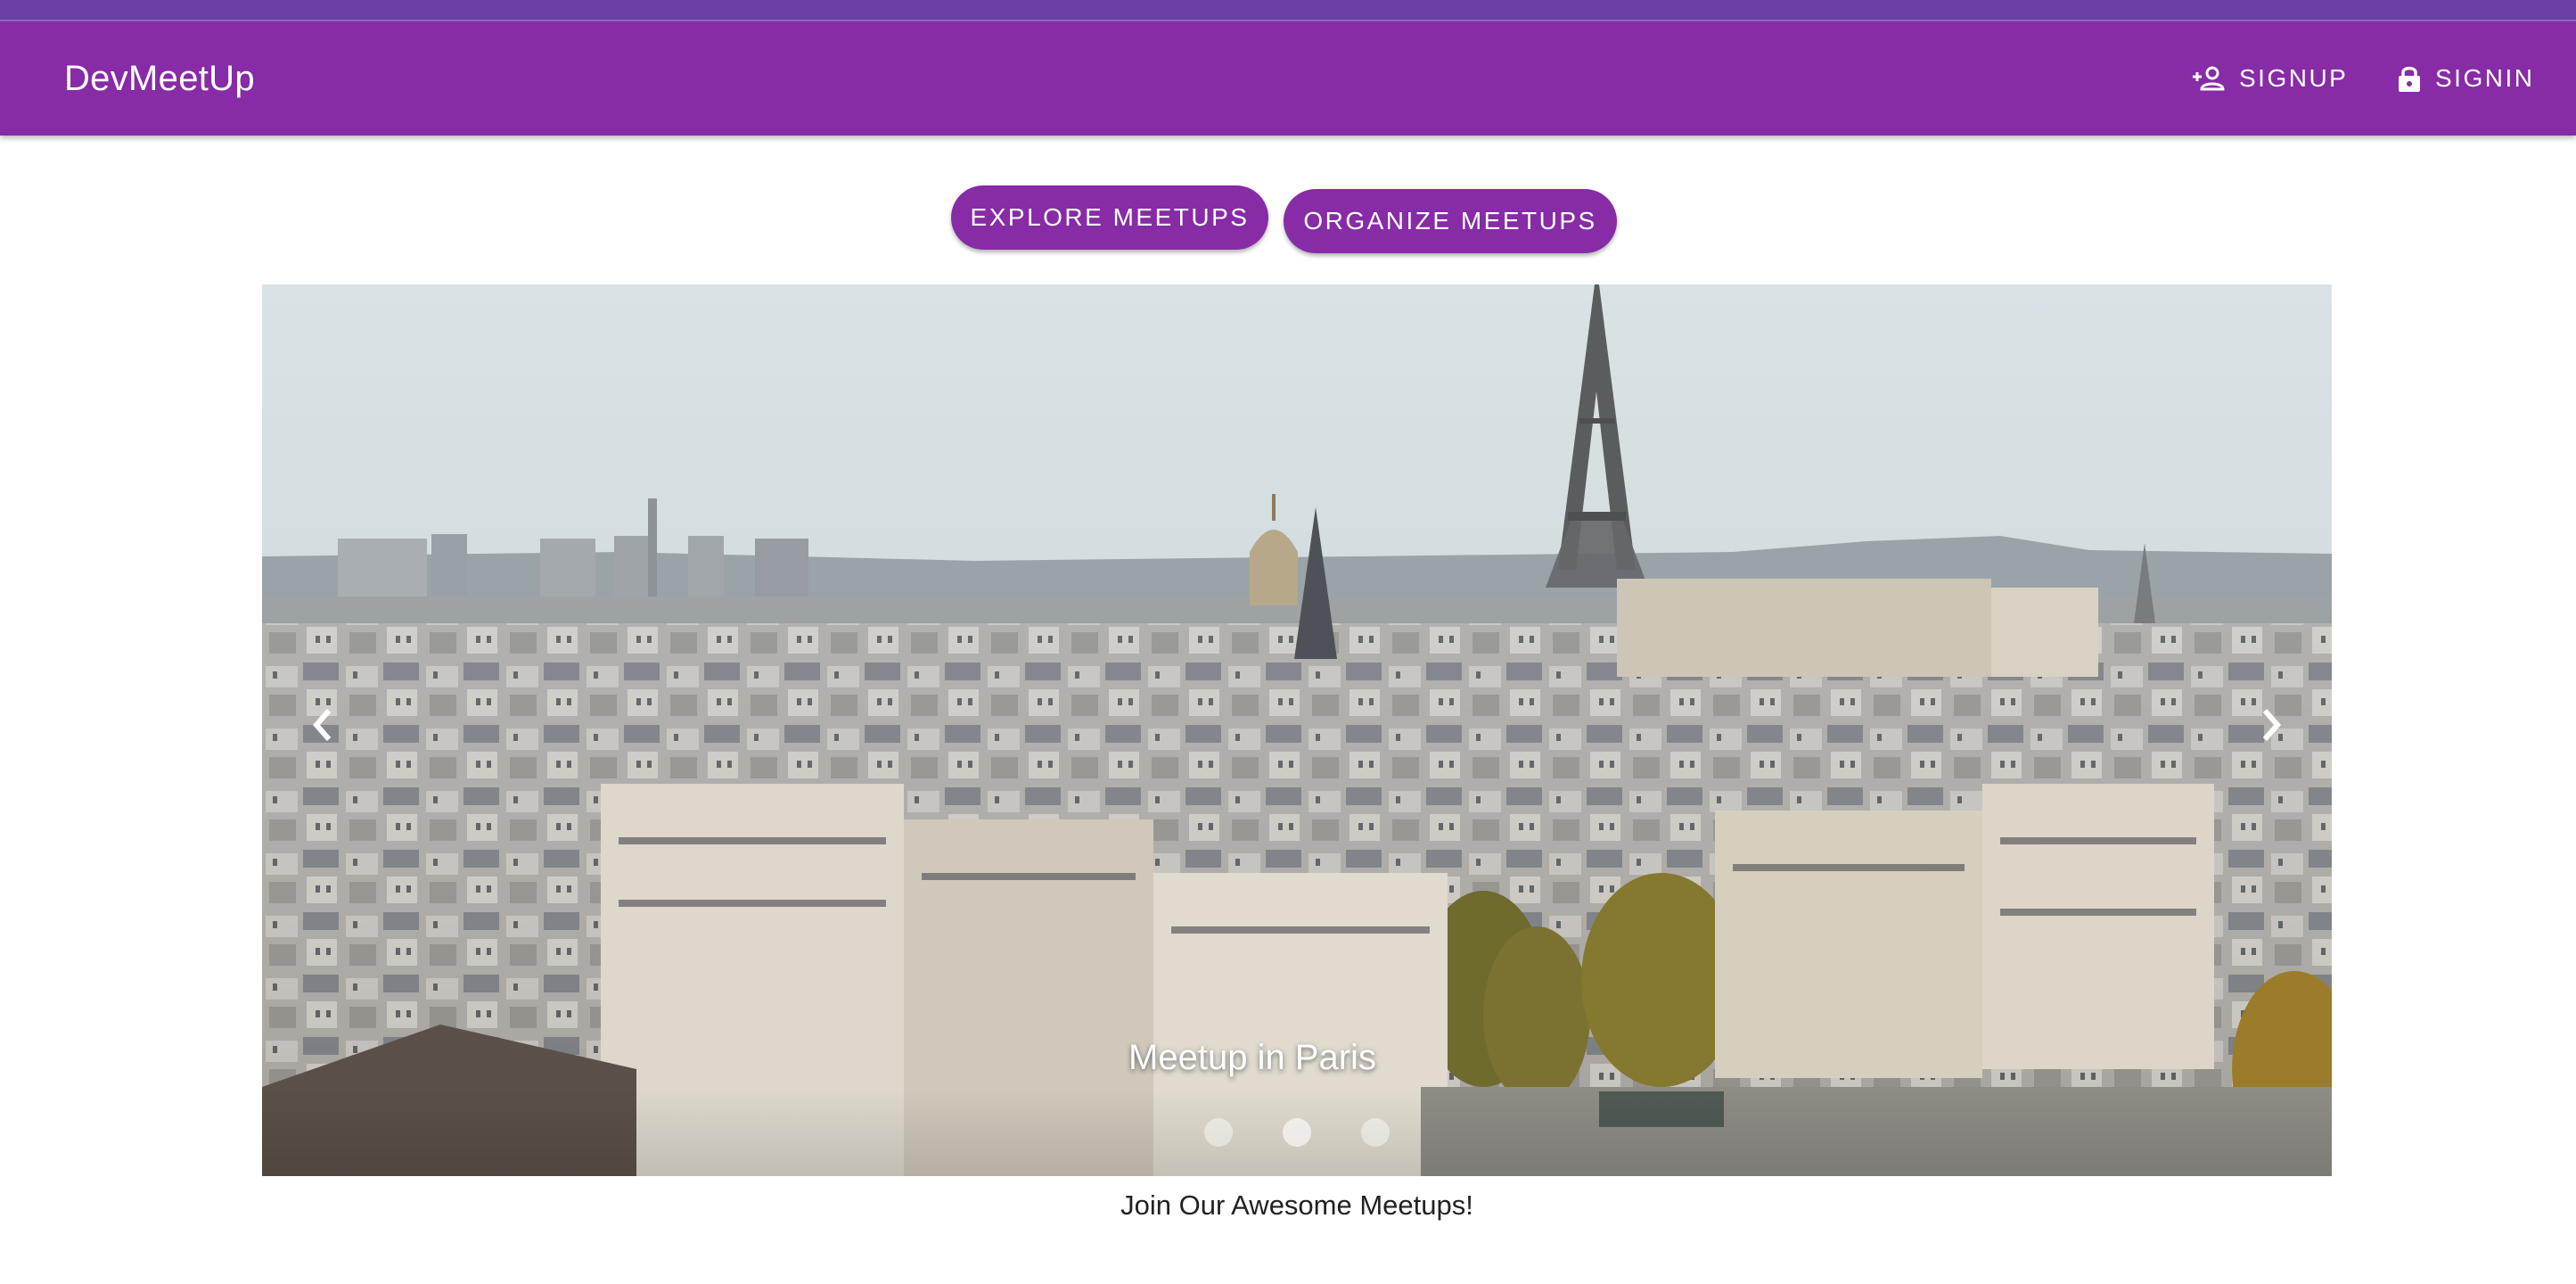 Image resolution: width=2576 pixels, height=1284 pixels. I want to click on signin-button: SIGNIN, so click(2465, 78).